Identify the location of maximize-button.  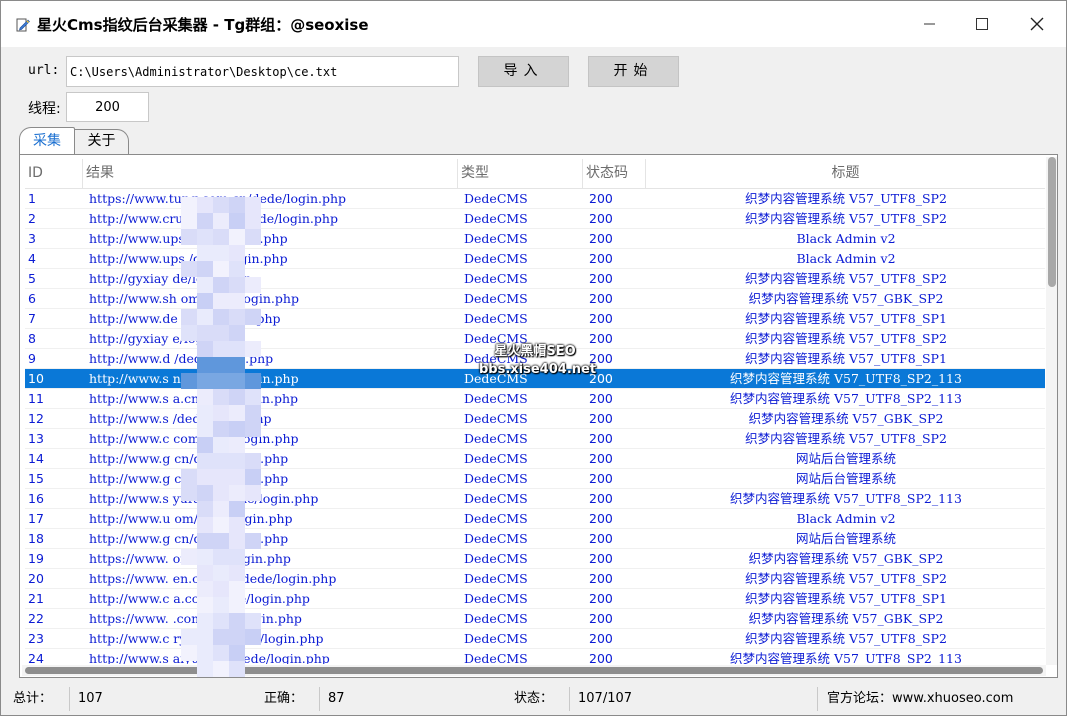
(982, 24).